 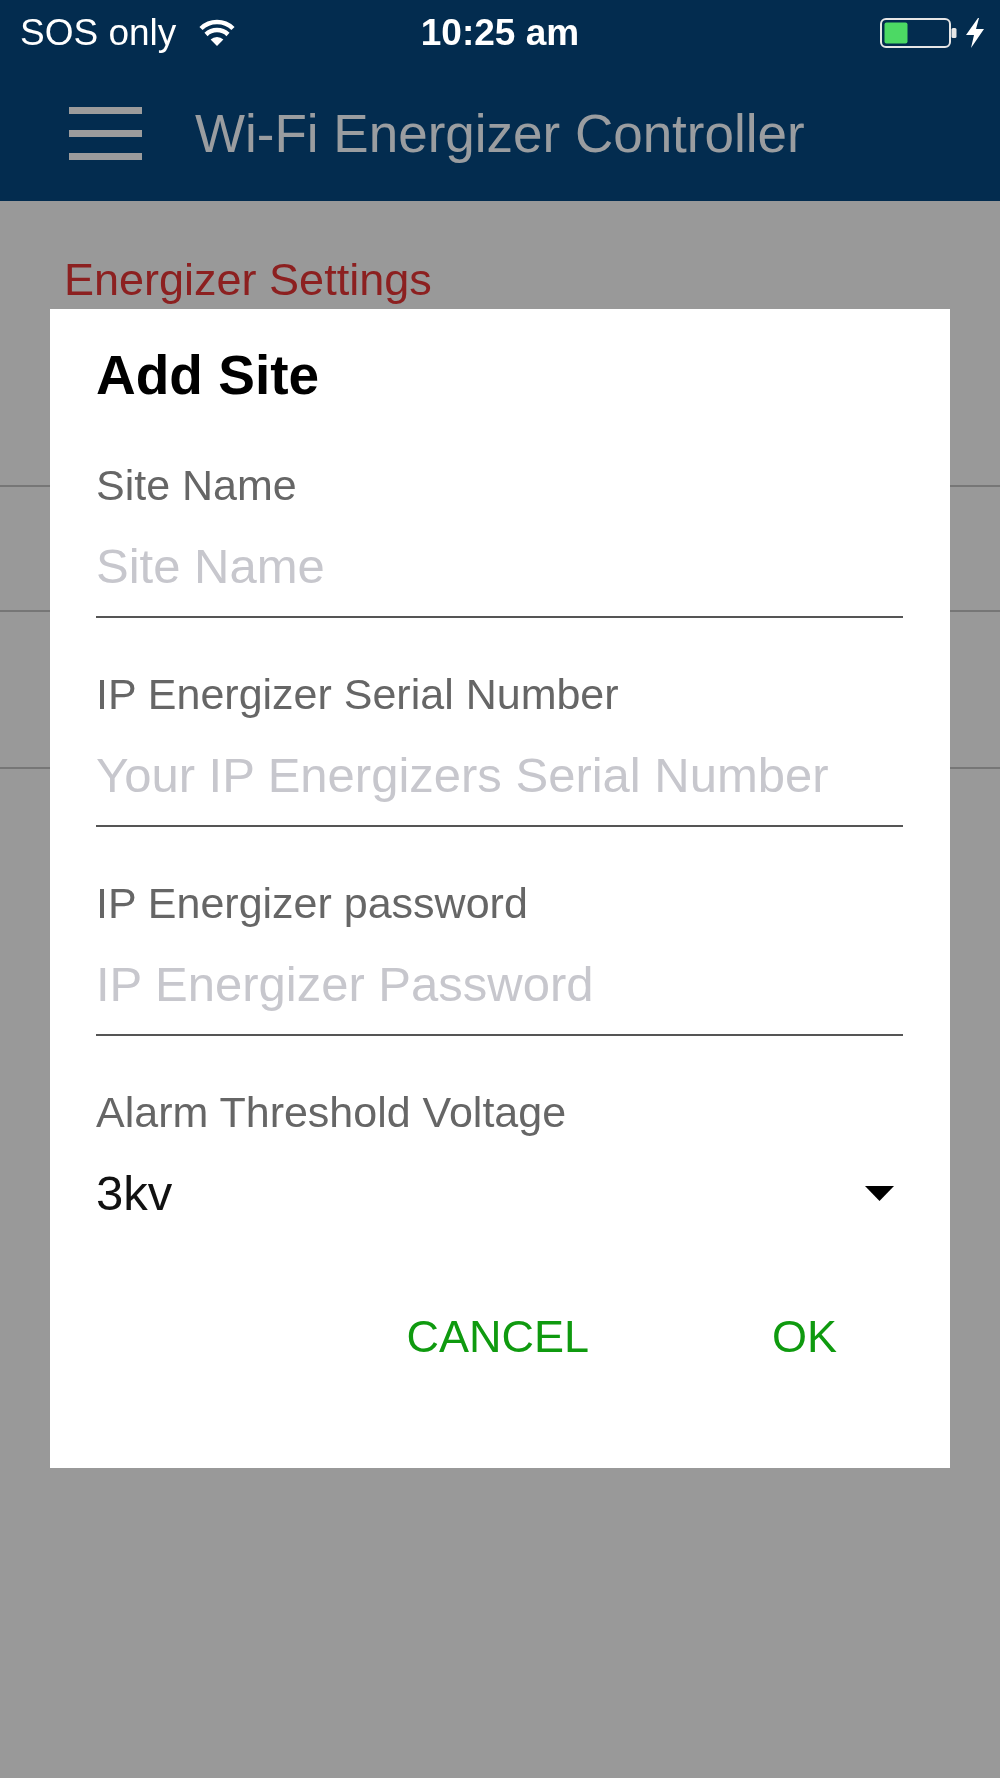 What do you see at coordinates (312, 903) in the screenshot?
I see `field-label: IP Energizer password` at bounding box center [312, 903].